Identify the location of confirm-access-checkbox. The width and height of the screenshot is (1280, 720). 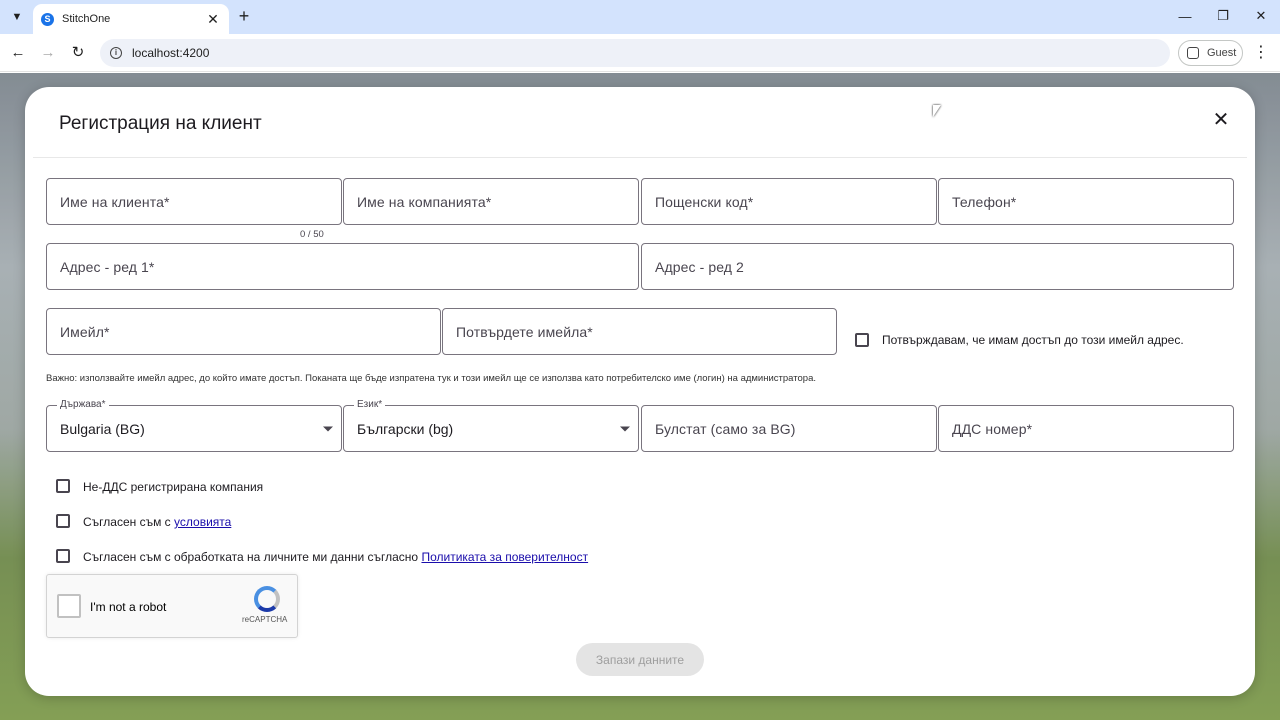
(862, 340).